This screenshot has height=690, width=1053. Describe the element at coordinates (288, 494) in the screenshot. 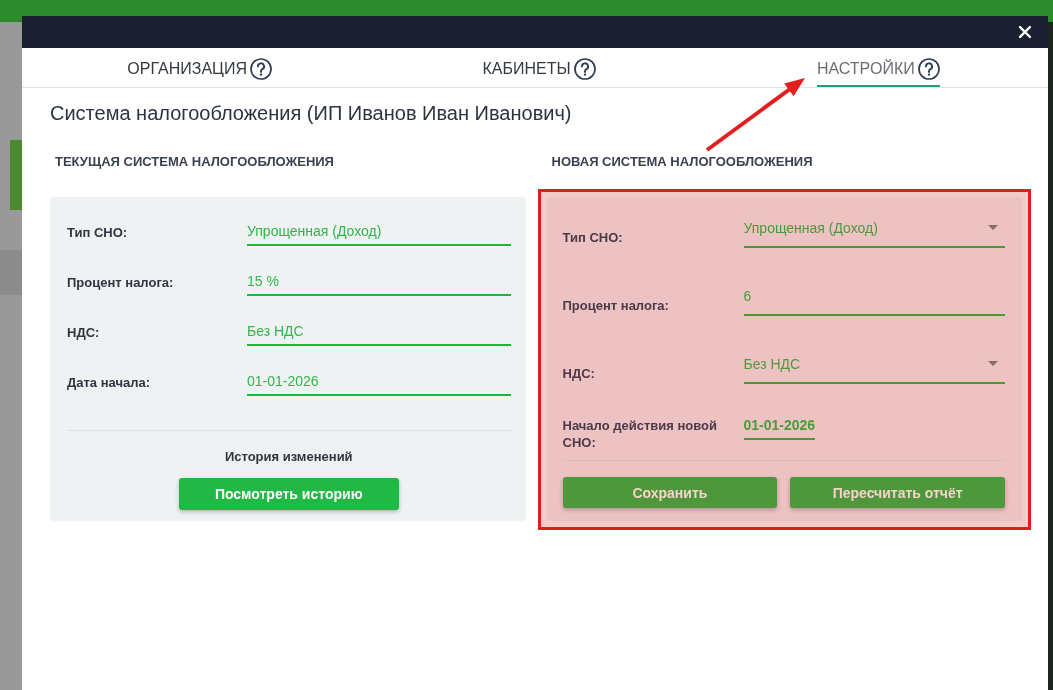

I see `view-history-button: Посмотреть историю` at that location.